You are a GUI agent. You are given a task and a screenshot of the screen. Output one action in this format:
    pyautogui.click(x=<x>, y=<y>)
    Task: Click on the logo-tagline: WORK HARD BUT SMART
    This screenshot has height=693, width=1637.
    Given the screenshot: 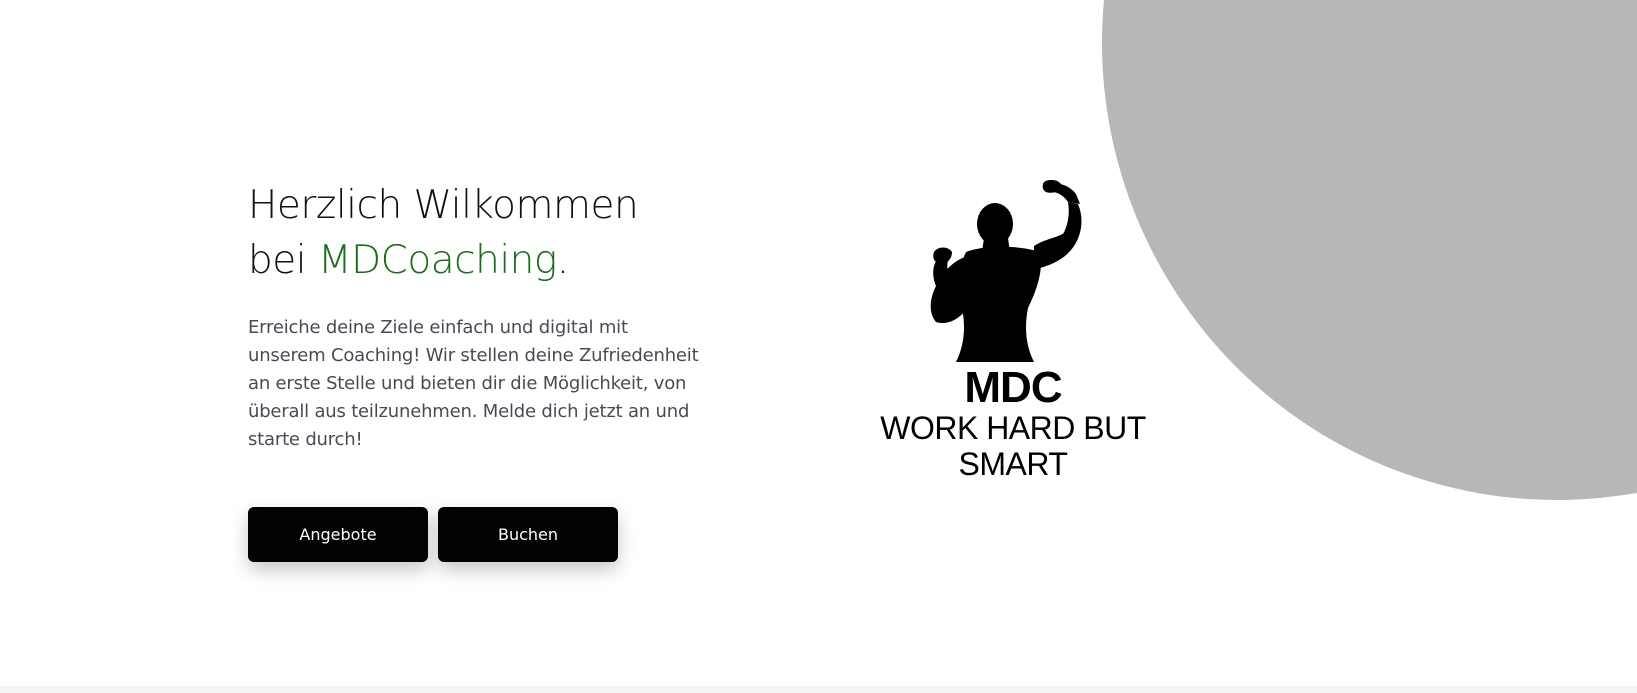 What is the action you would take?
    pyautogui.click(x=1013, y=446)
    